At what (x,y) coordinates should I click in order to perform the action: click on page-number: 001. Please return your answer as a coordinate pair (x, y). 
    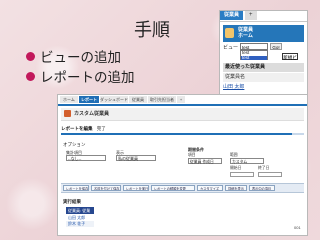
    Looking at the image, I should click on (297, 227).